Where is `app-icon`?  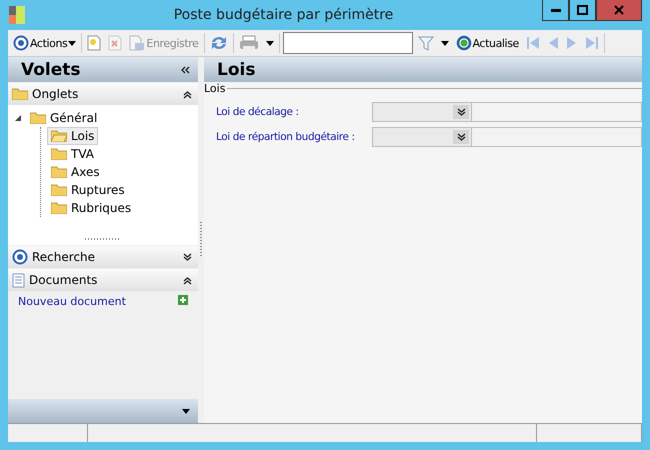
app-icon is located at coordinates (17, 15).